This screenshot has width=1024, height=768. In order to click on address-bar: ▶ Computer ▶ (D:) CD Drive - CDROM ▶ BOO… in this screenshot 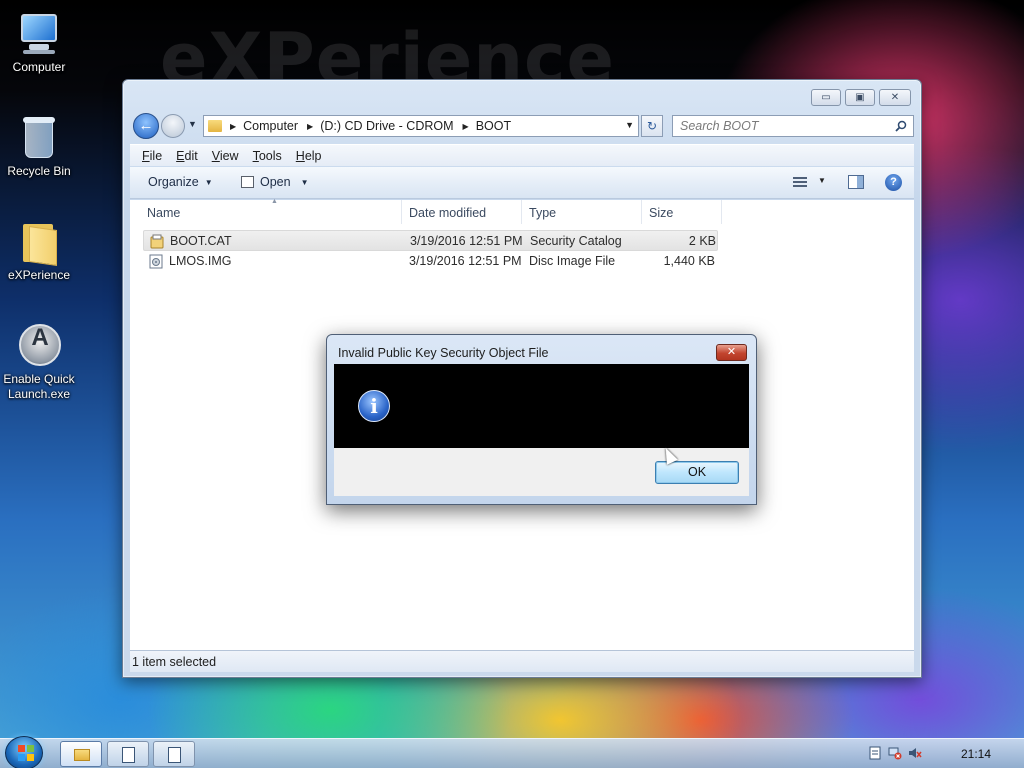, I will do `click(421, 126)`.